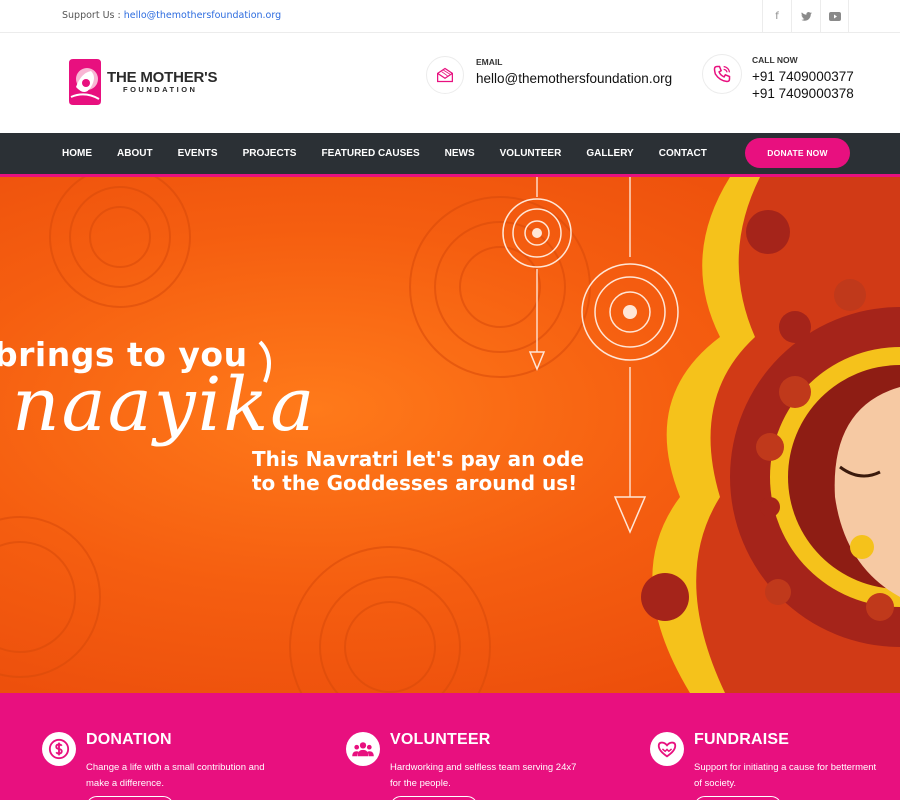  What do you see at coordinates (415, 483) in the screenshot?
I see `hero-subtitle-line-2: to the Goddesses around us!` at bounding box center [415, 483].